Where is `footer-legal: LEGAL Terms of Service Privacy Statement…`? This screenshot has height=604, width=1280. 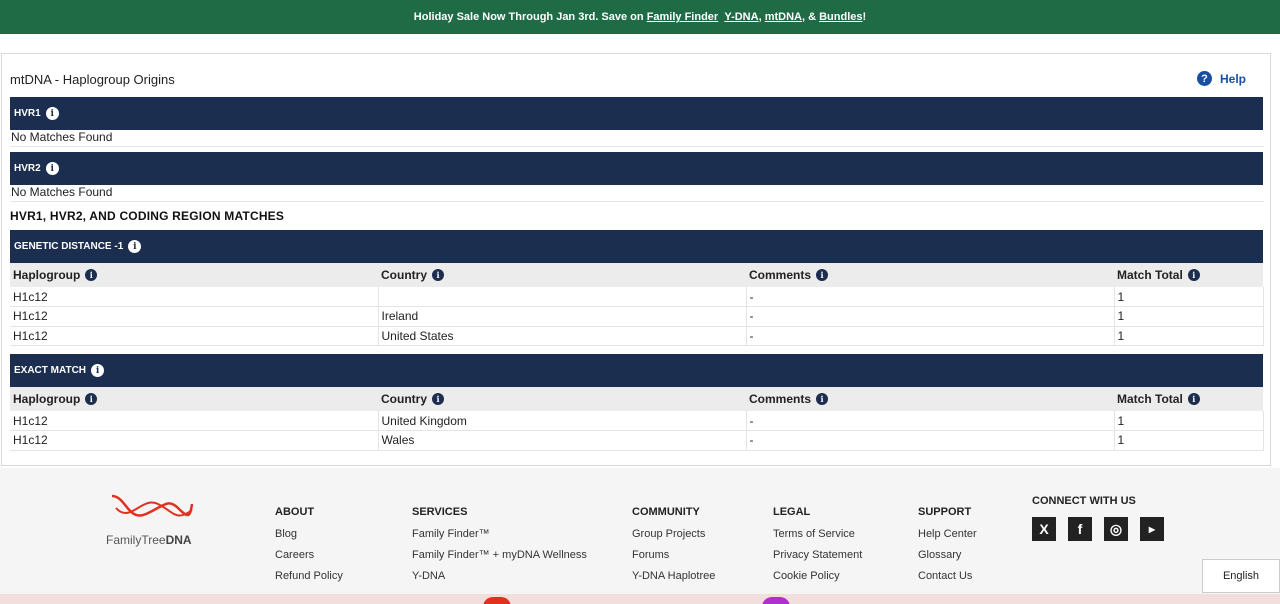
footer-legal: LEGAL Terms of Service Privacy Statement… is located at coordinates (818, 544).